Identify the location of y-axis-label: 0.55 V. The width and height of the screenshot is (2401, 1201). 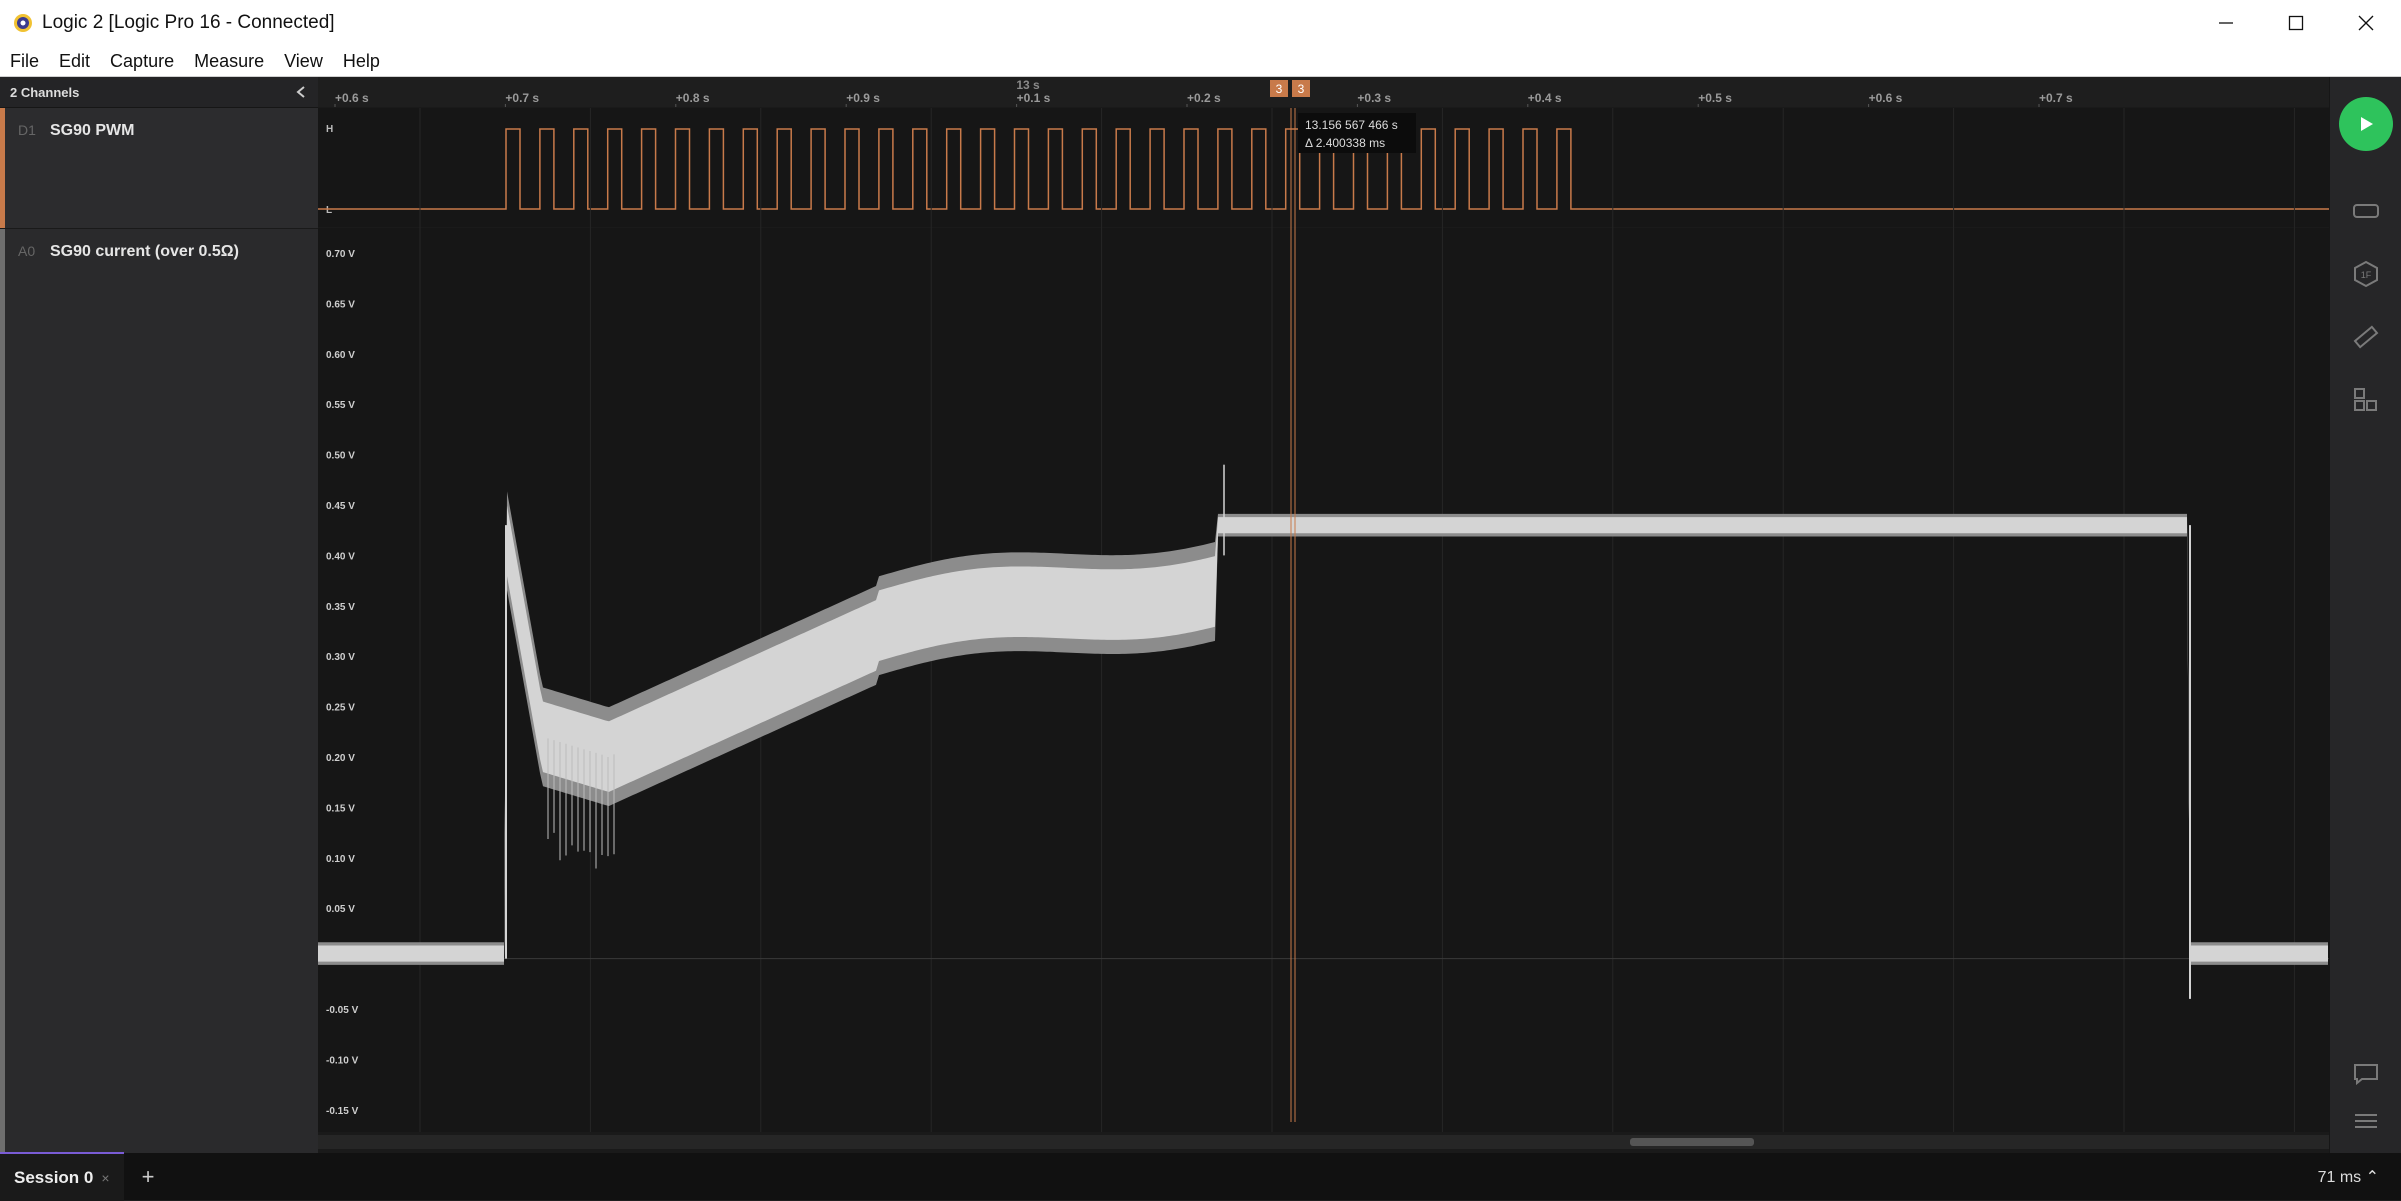
(340, 405).